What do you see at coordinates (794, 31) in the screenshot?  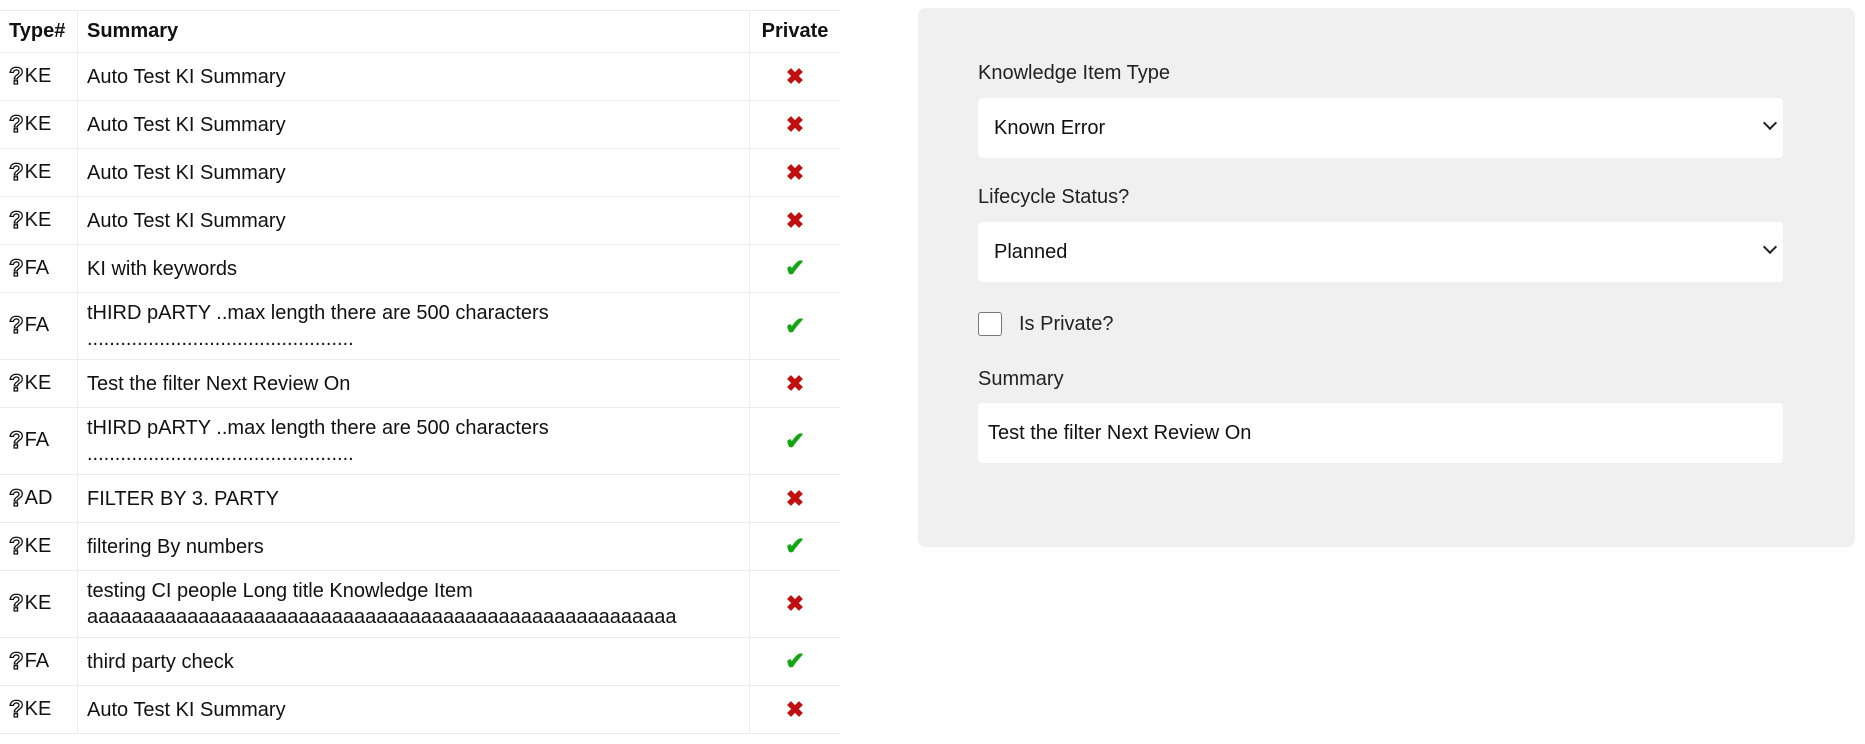 I see `header-private: Private` at bounding box center [794, 31].